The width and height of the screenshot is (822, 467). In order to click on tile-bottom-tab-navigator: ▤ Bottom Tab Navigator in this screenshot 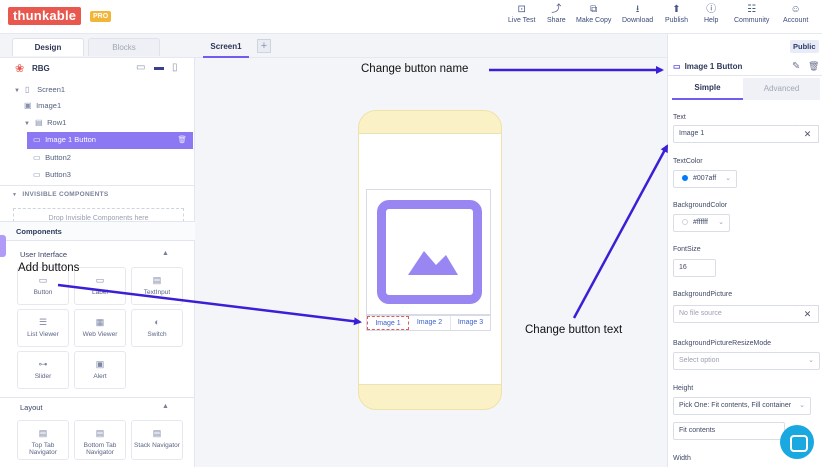, I will do `click(100, 440)`.